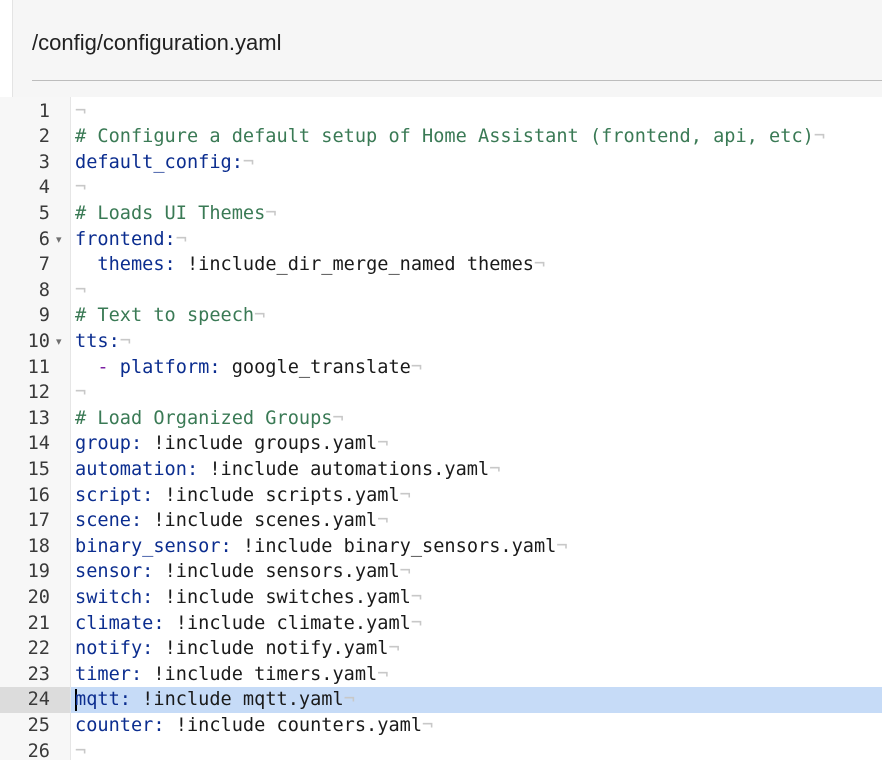  Describe the element at coordinates (476, 598) in the screenshot. I see `code-line-content: switch: !include switches.yaml¬` at that location.